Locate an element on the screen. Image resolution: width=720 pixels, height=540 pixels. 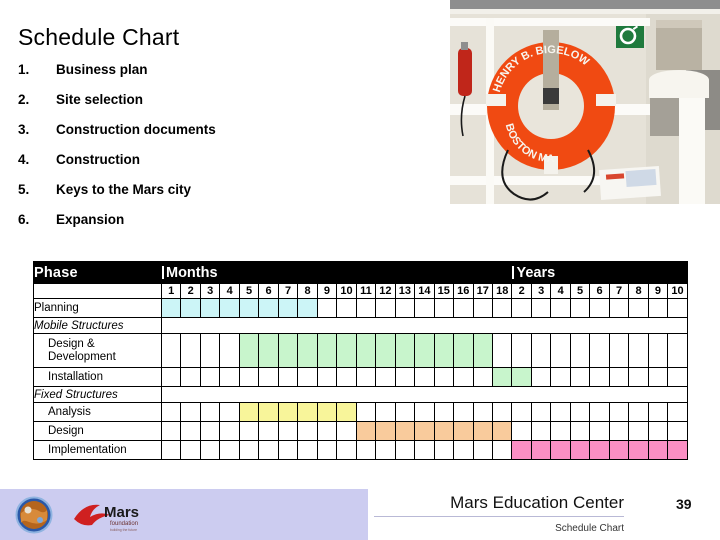
gantt-task-row: Design & Development is located at coordinates (360, 350).